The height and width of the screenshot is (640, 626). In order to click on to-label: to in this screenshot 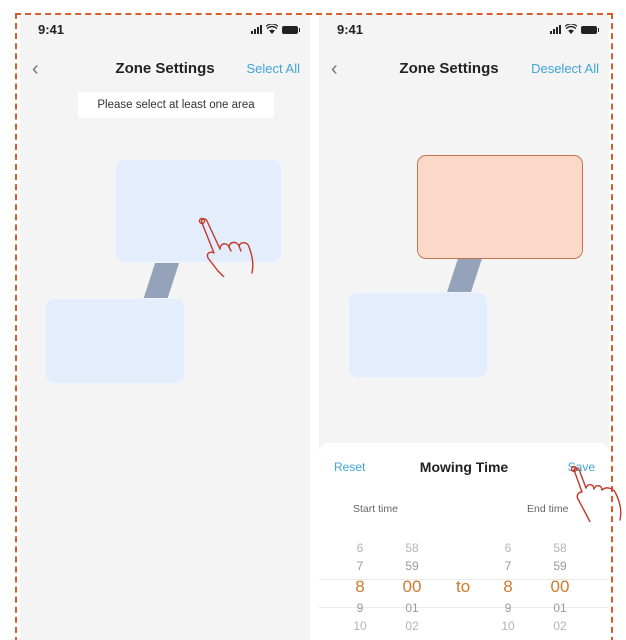, I will do `click(463, 586)`.